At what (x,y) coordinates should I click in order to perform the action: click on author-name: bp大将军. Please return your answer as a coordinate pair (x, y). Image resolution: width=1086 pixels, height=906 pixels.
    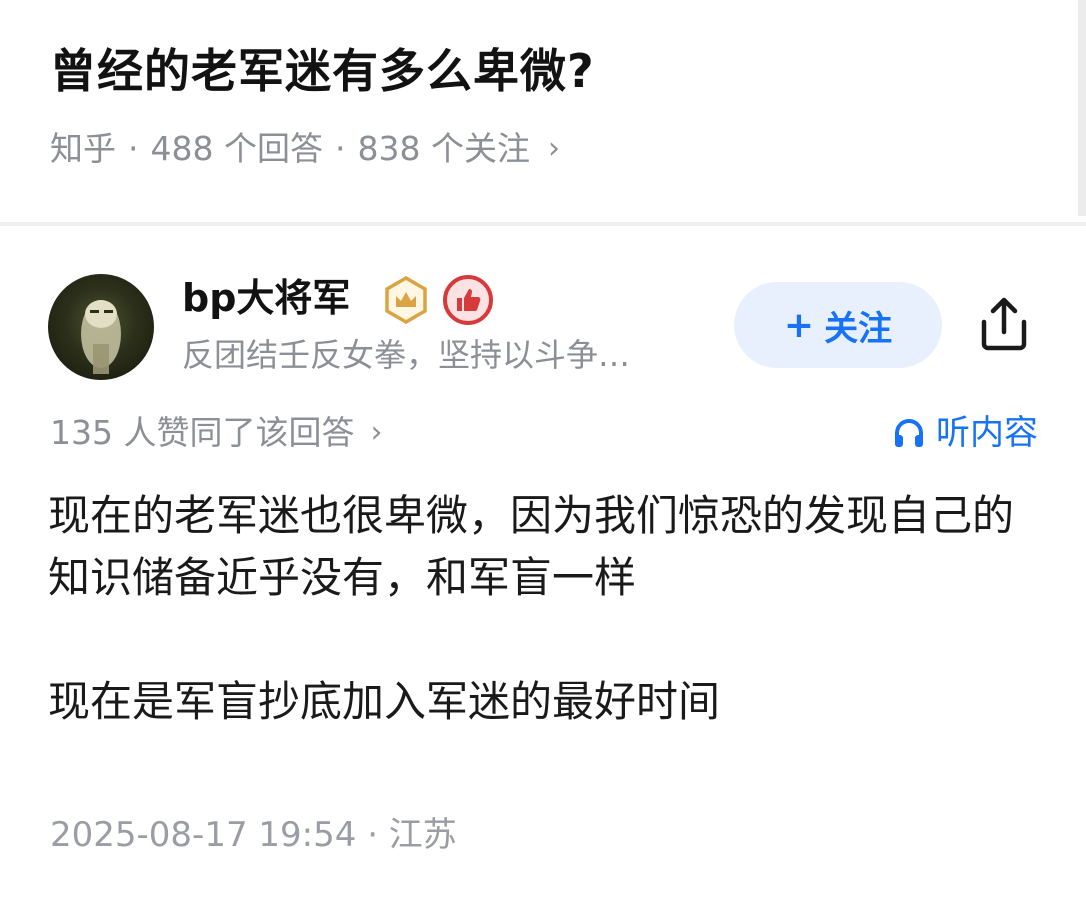
    Looking at the image, I should click on (266, 298).